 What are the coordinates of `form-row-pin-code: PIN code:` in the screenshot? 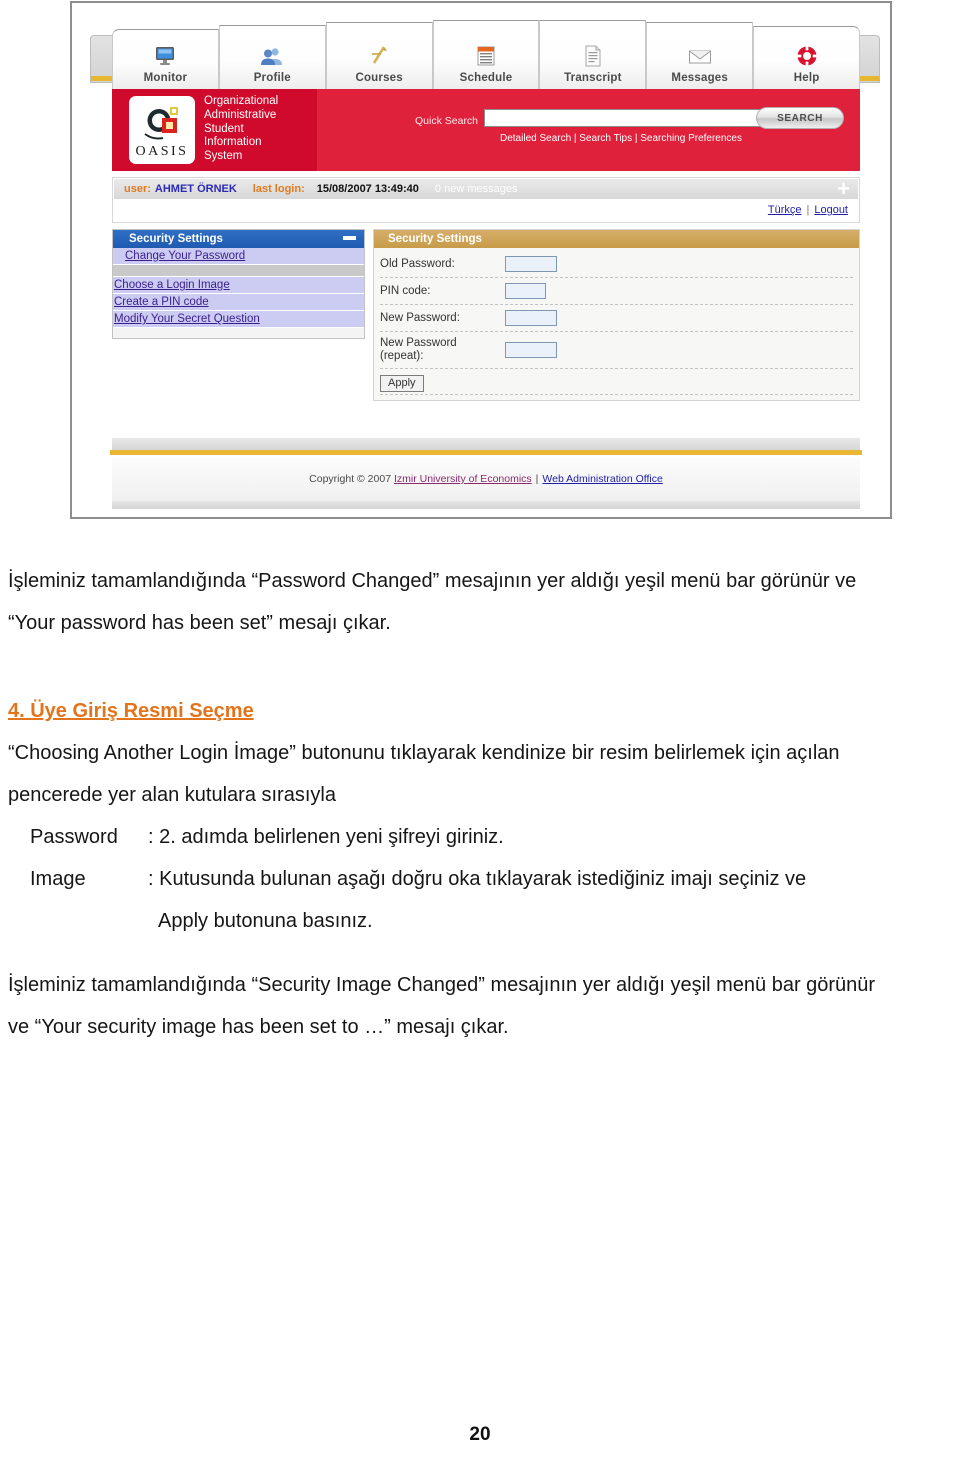 It's located at (616, 291).